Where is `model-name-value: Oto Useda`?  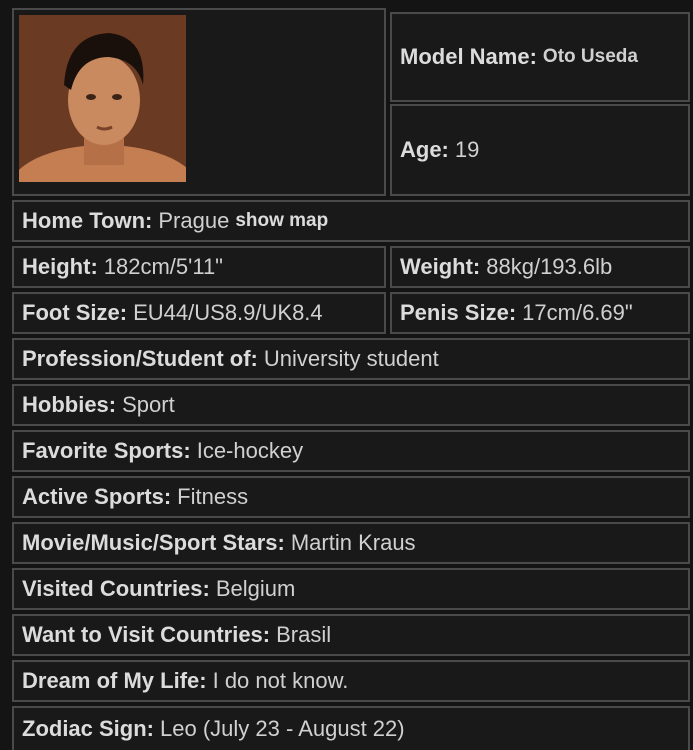
model-name-value: Oto Useda is located at coordinates (590, 56).